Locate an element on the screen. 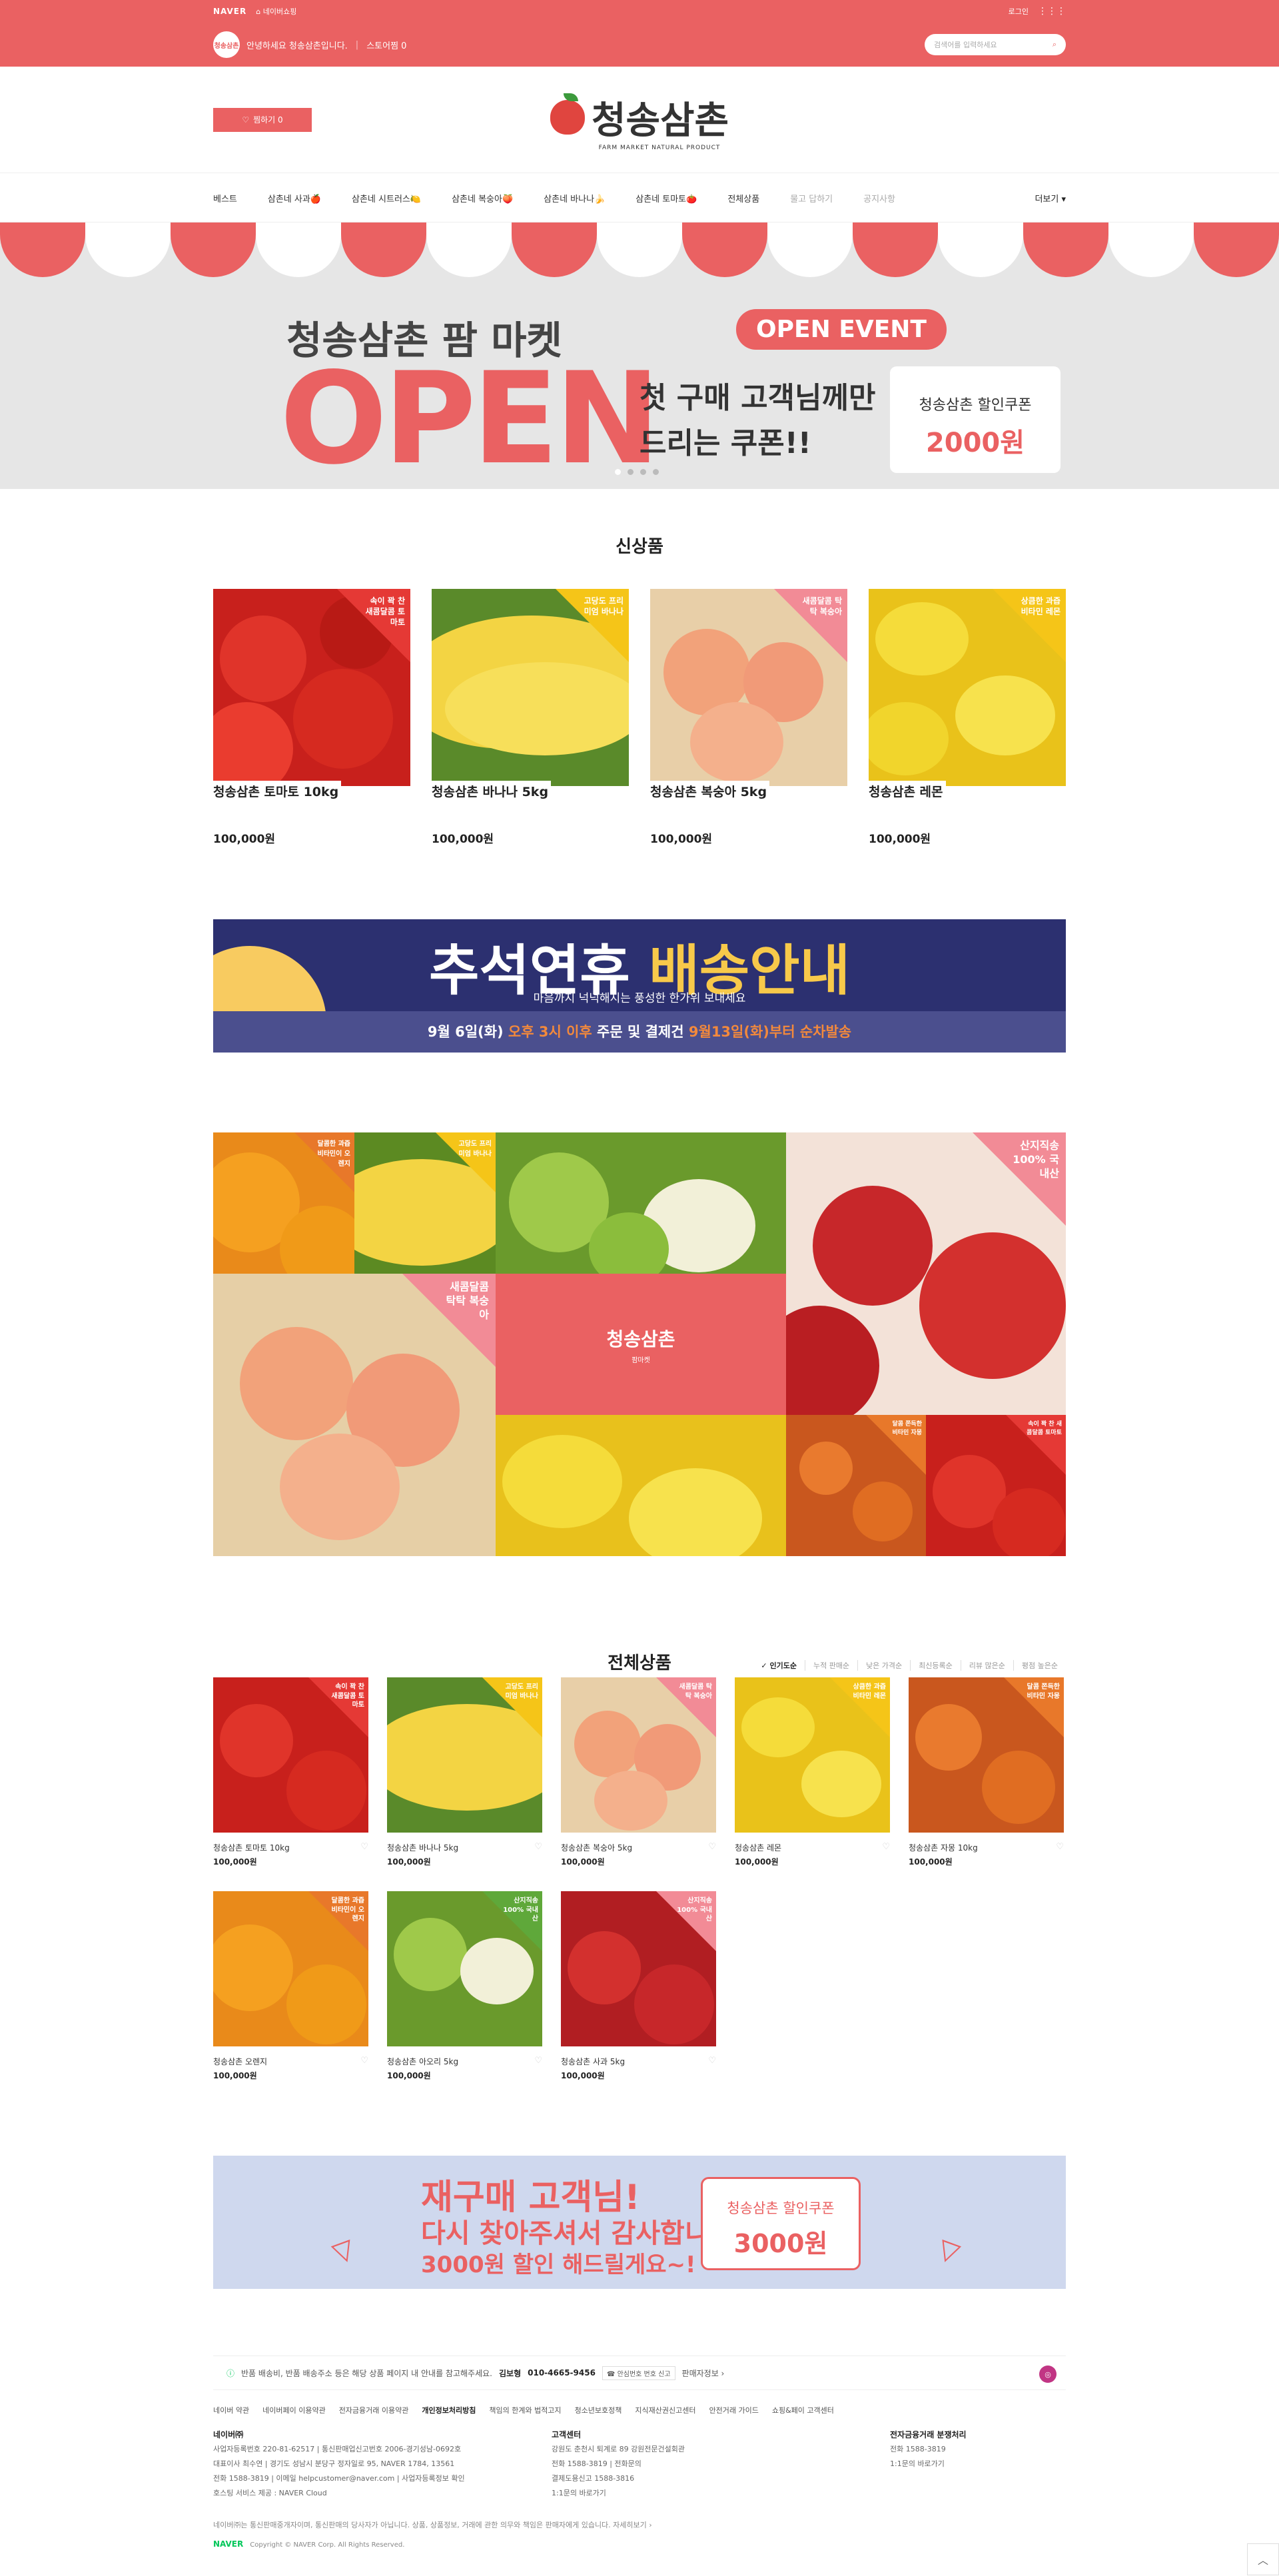 This screenshot has height=2576, width=1279. collage-persimmon-tomato: 달콤 쫀득한 비타민 자몽 속이 꽉 찬 새콤달콤 토마토 is located at coordinates (926, 1486).